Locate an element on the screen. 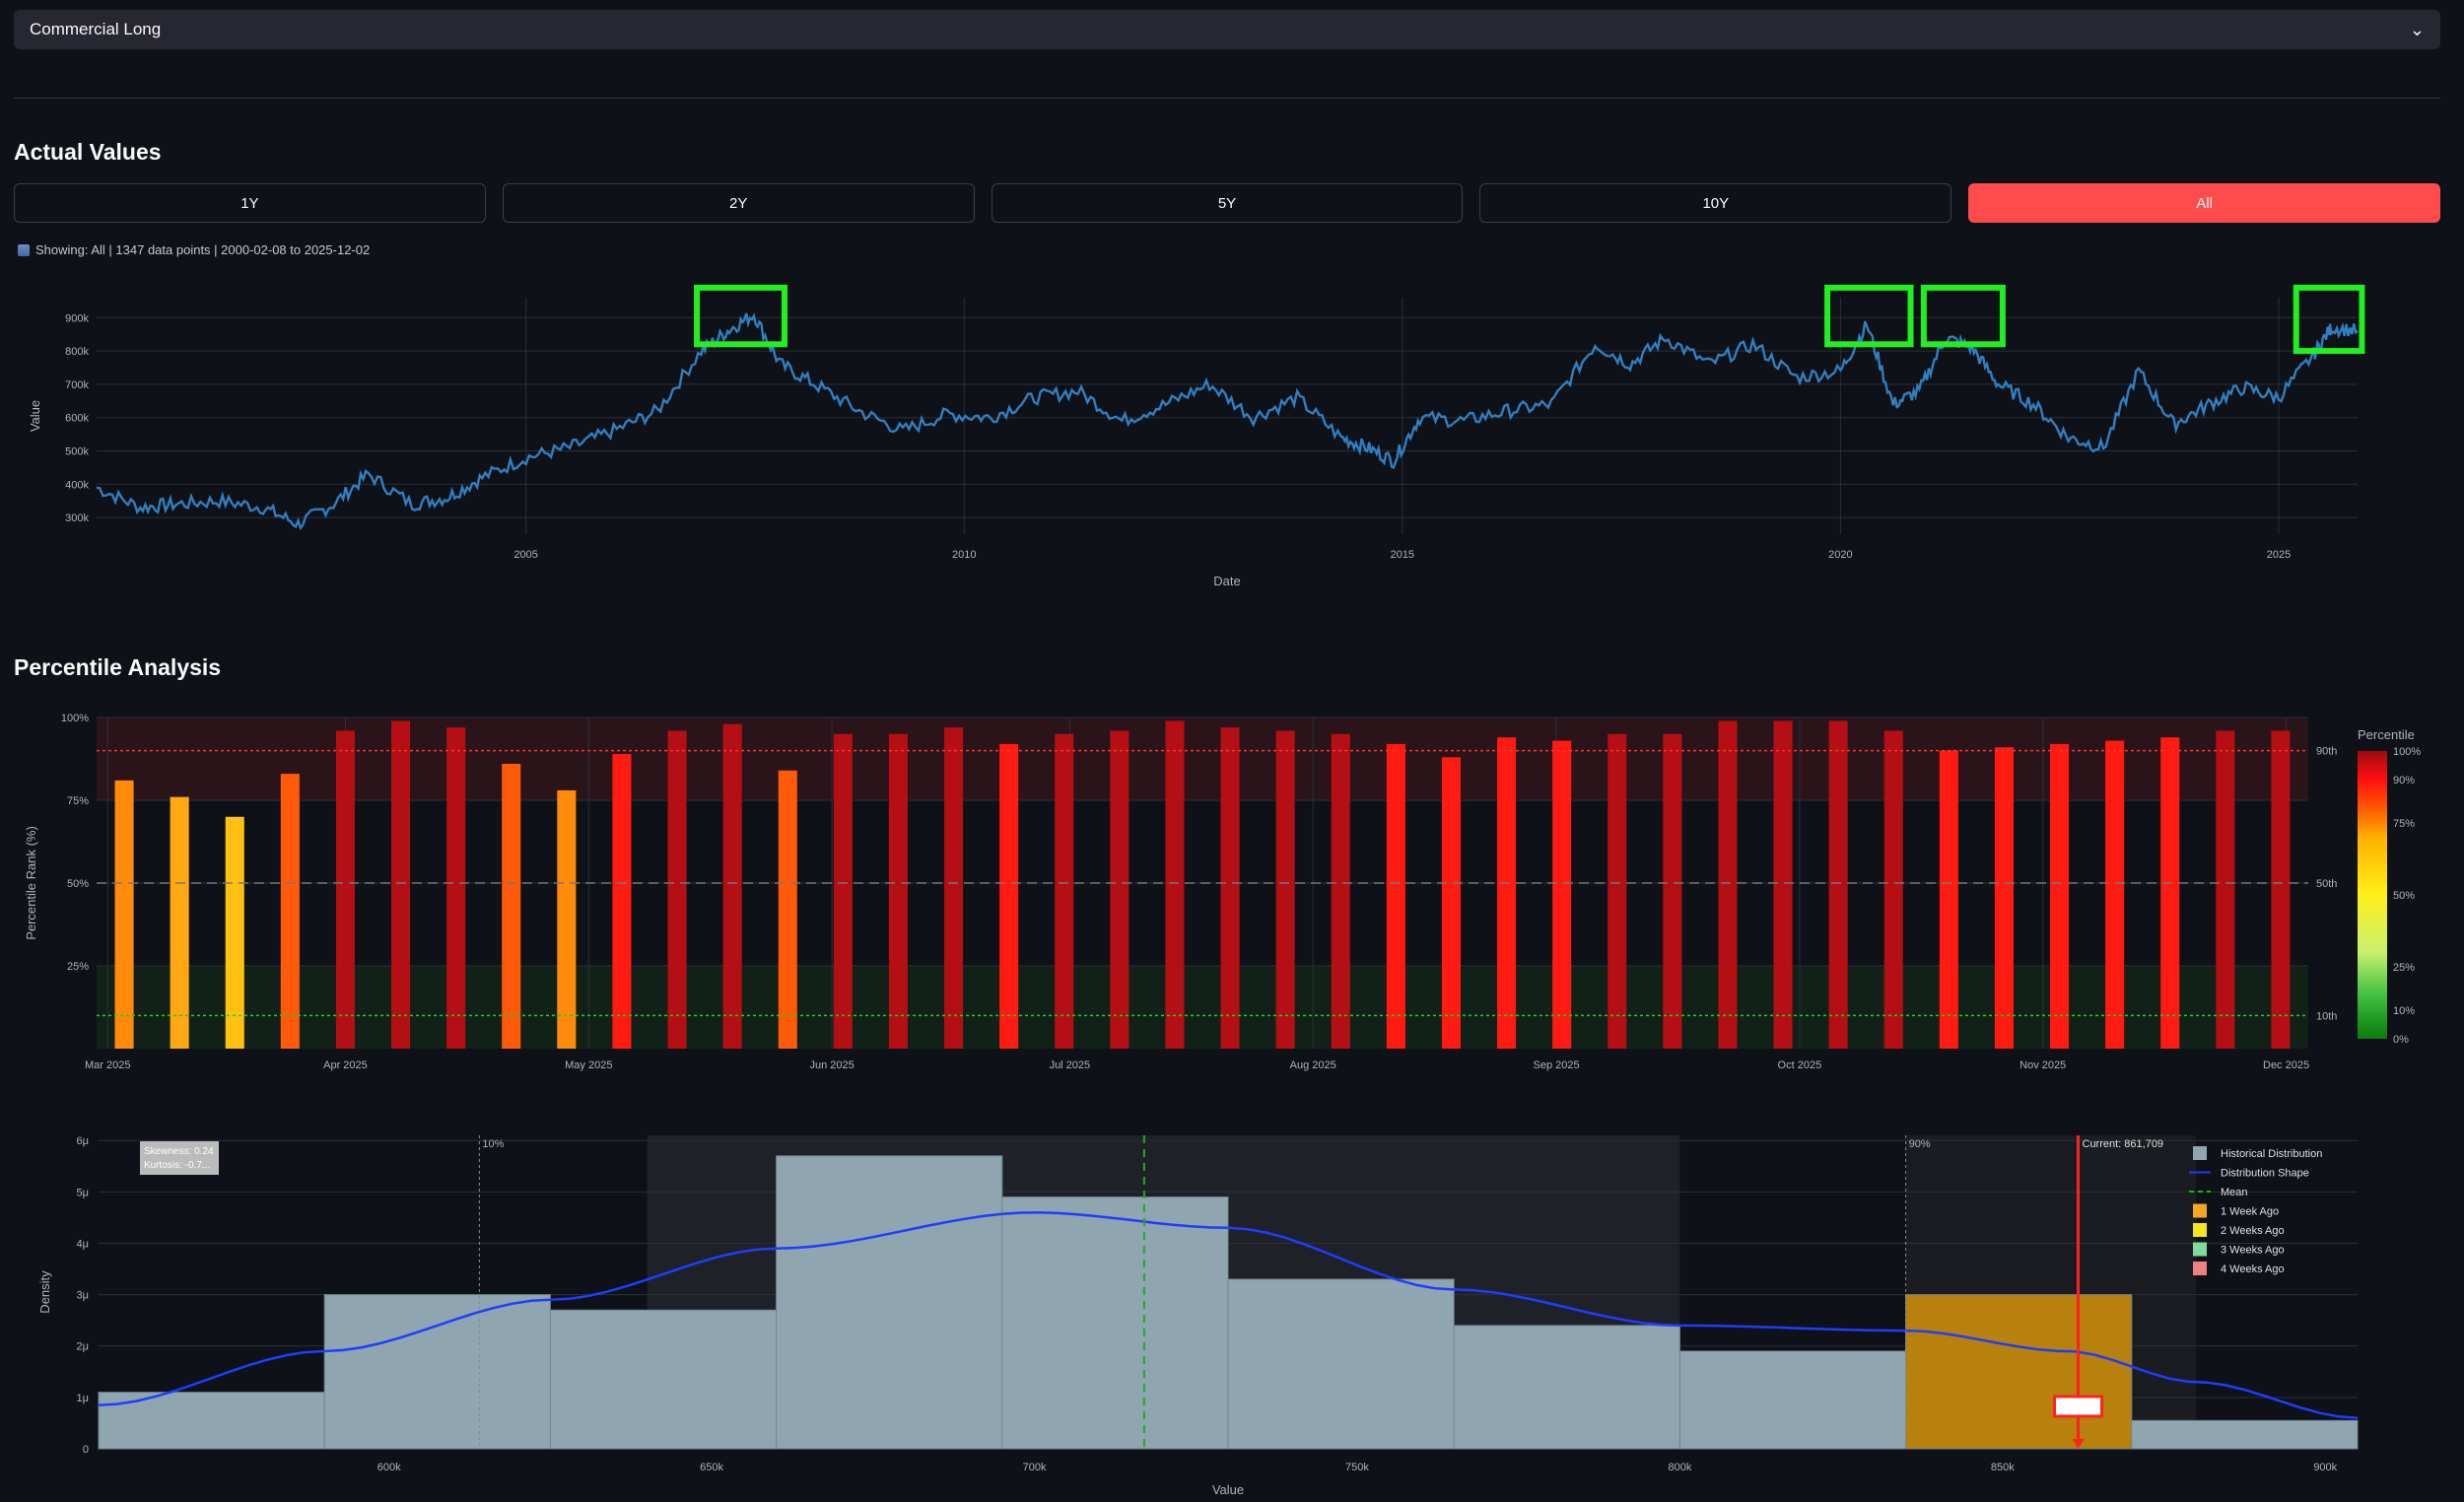  y-tick-label: 6μ is located at coordinates (83, 1141).